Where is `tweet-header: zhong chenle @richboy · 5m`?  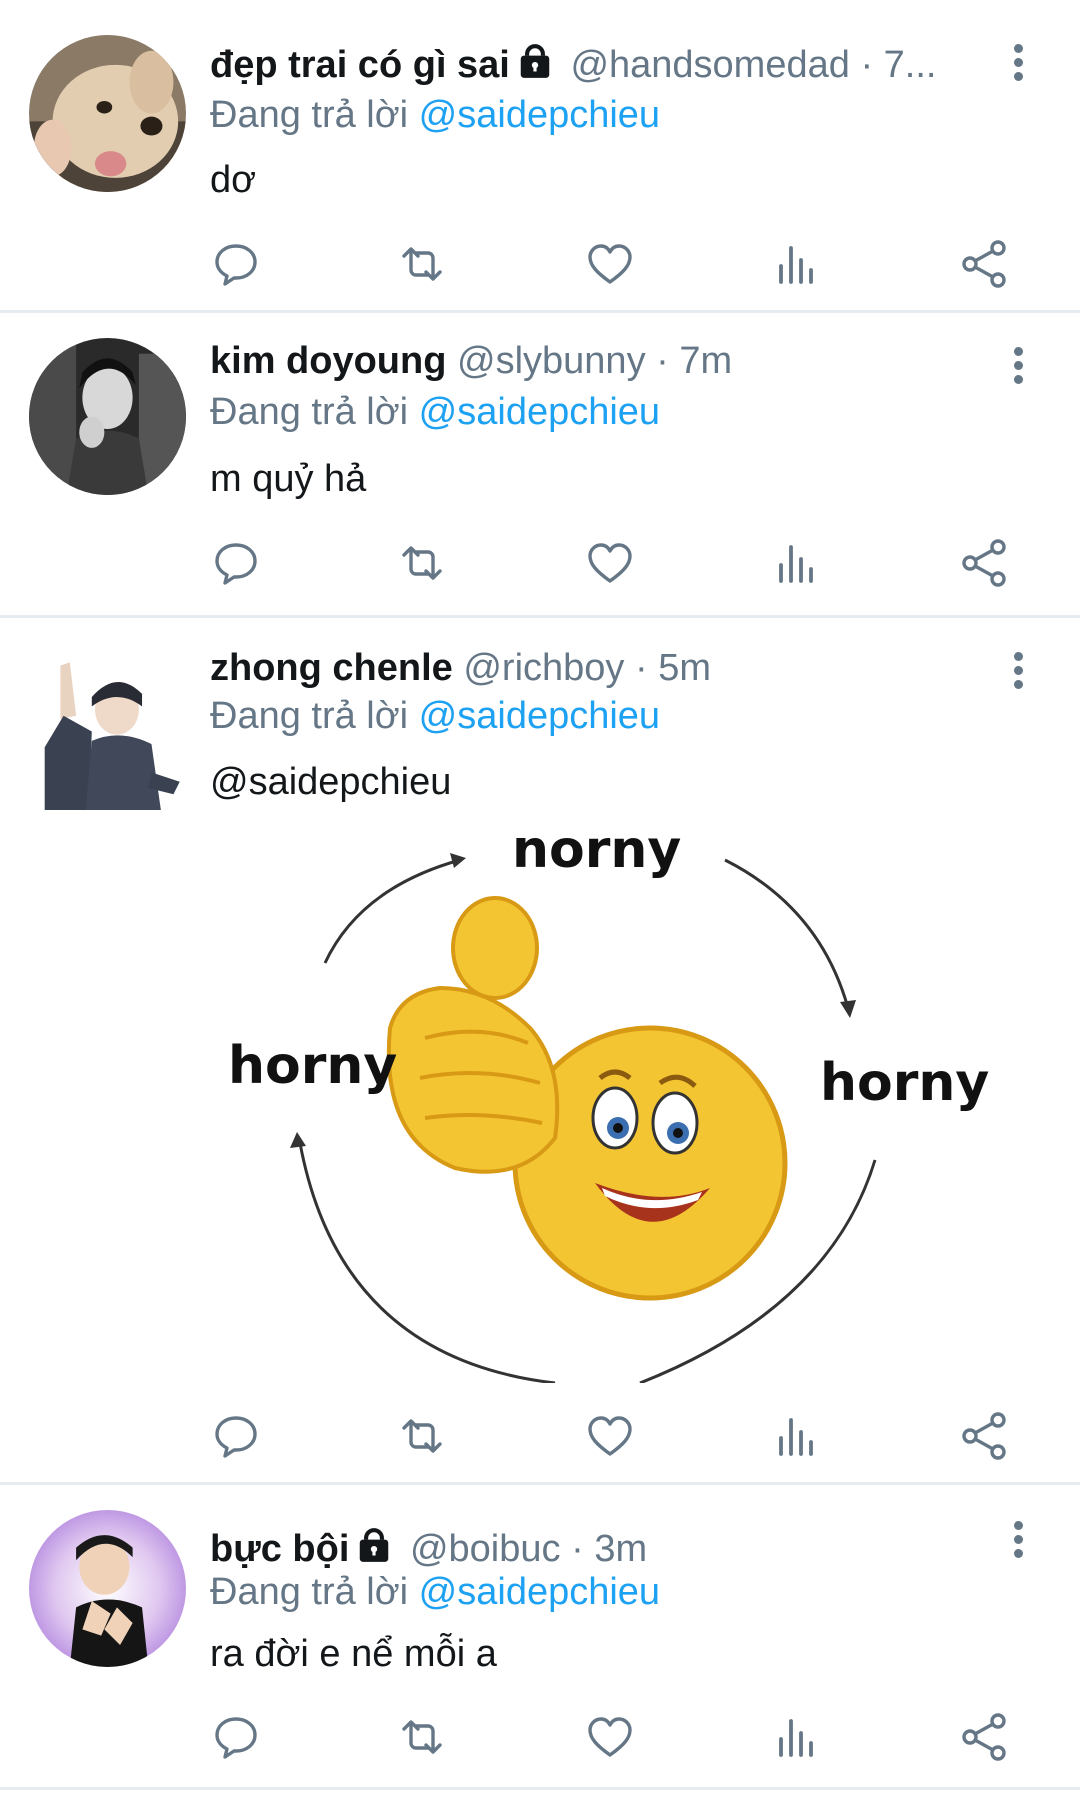
tweet-header: zhong chenle @richboy · 5m is located at coordinates (590, 668).